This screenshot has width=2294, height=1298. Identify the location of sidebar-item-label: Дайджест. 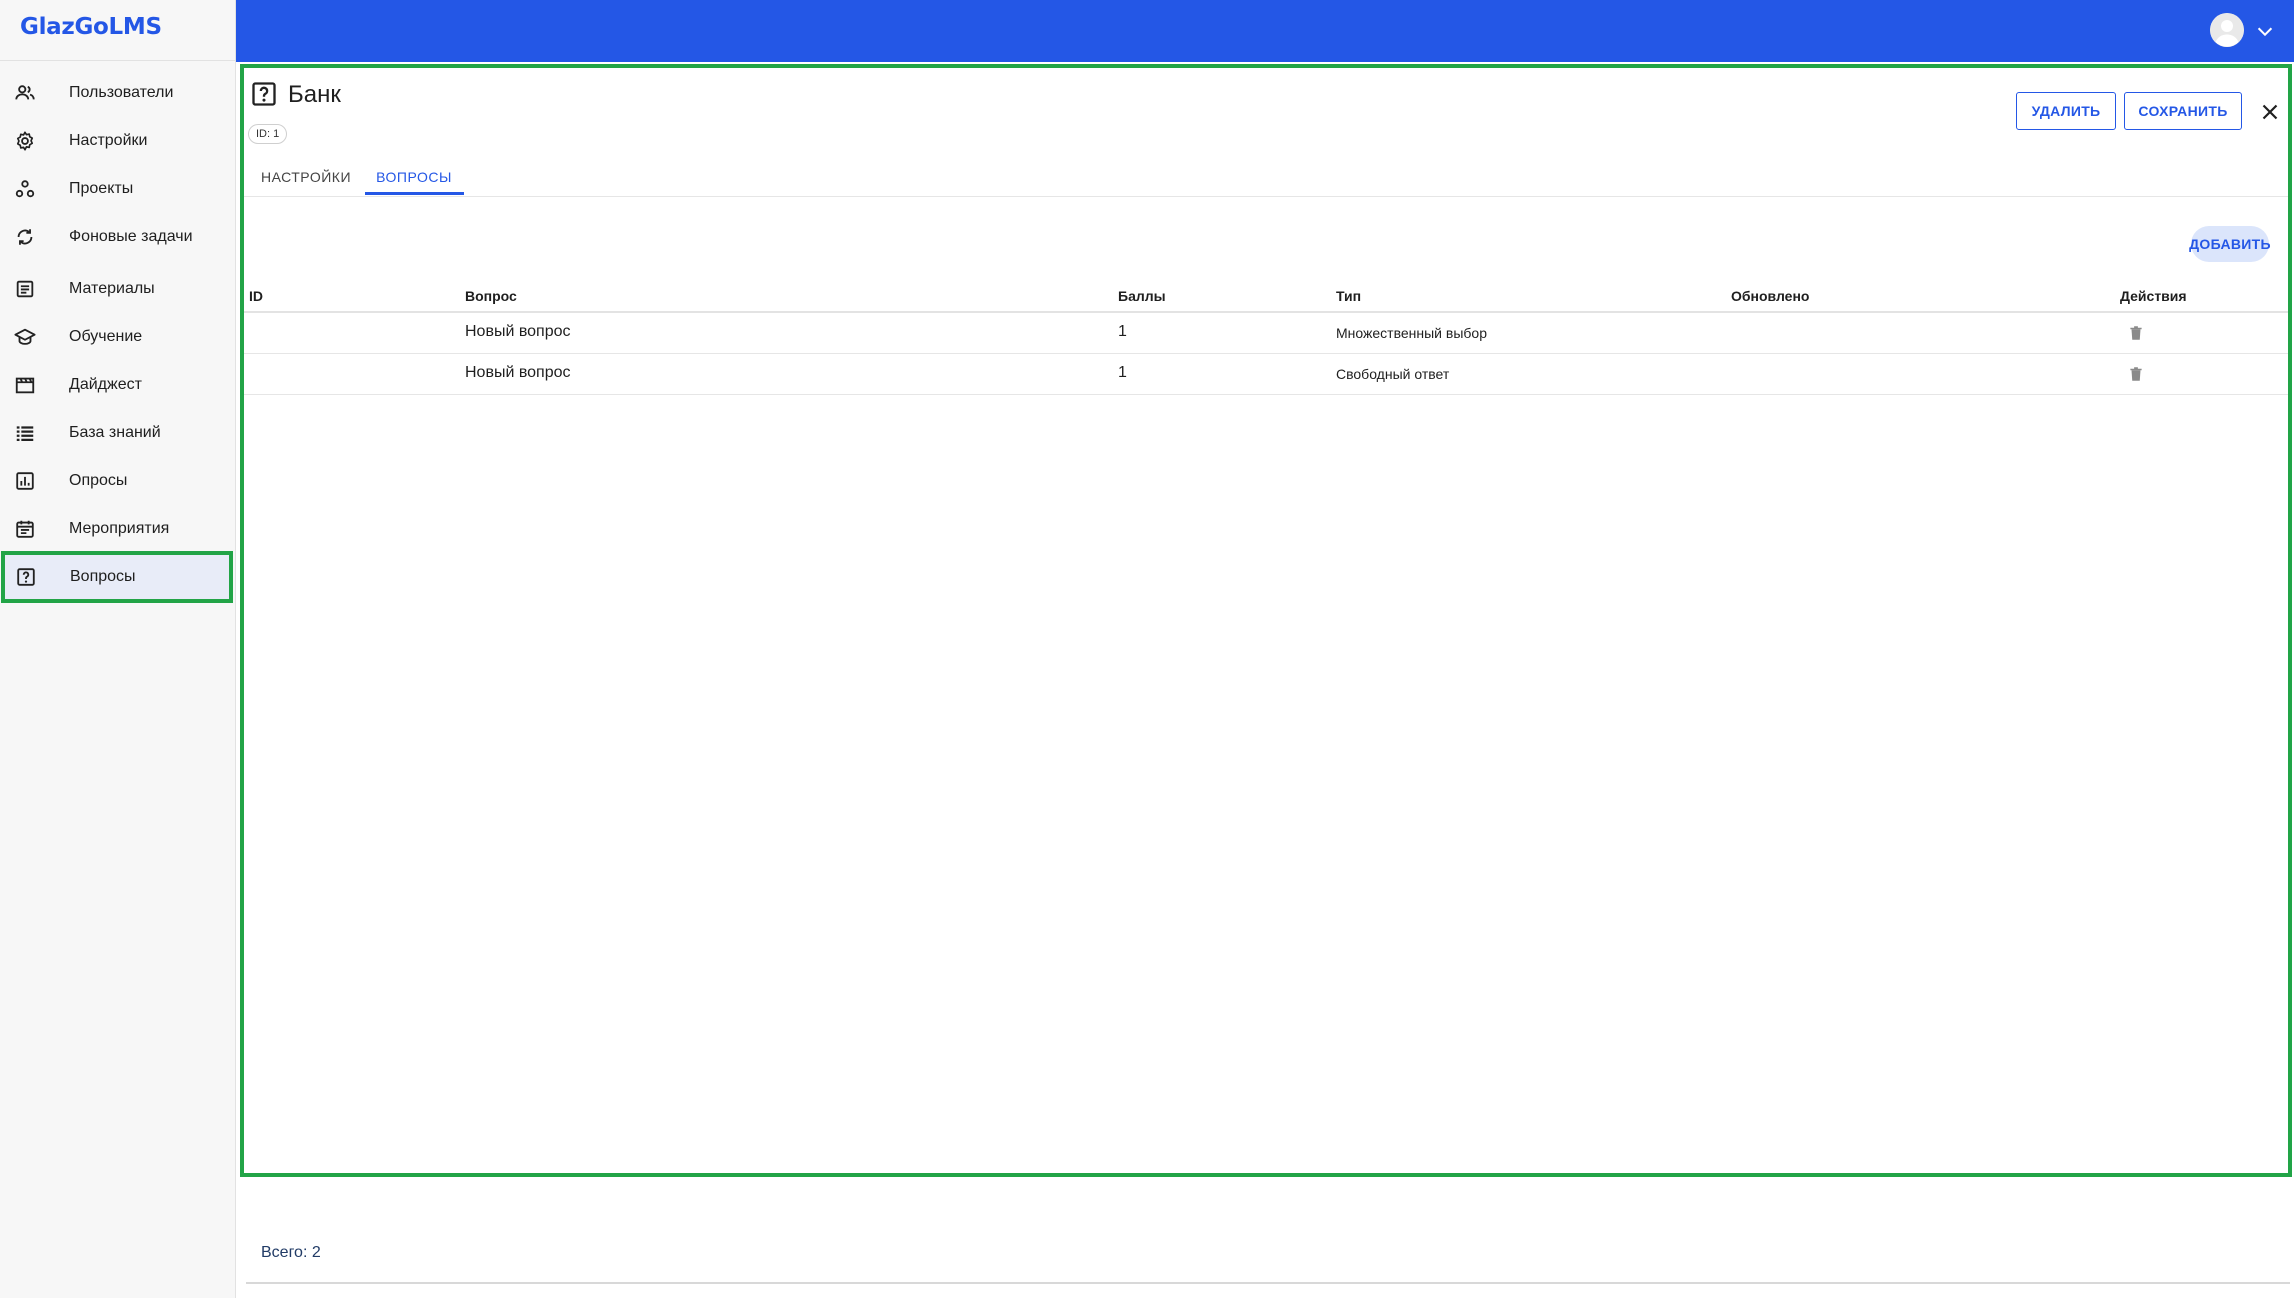
(105, 384).